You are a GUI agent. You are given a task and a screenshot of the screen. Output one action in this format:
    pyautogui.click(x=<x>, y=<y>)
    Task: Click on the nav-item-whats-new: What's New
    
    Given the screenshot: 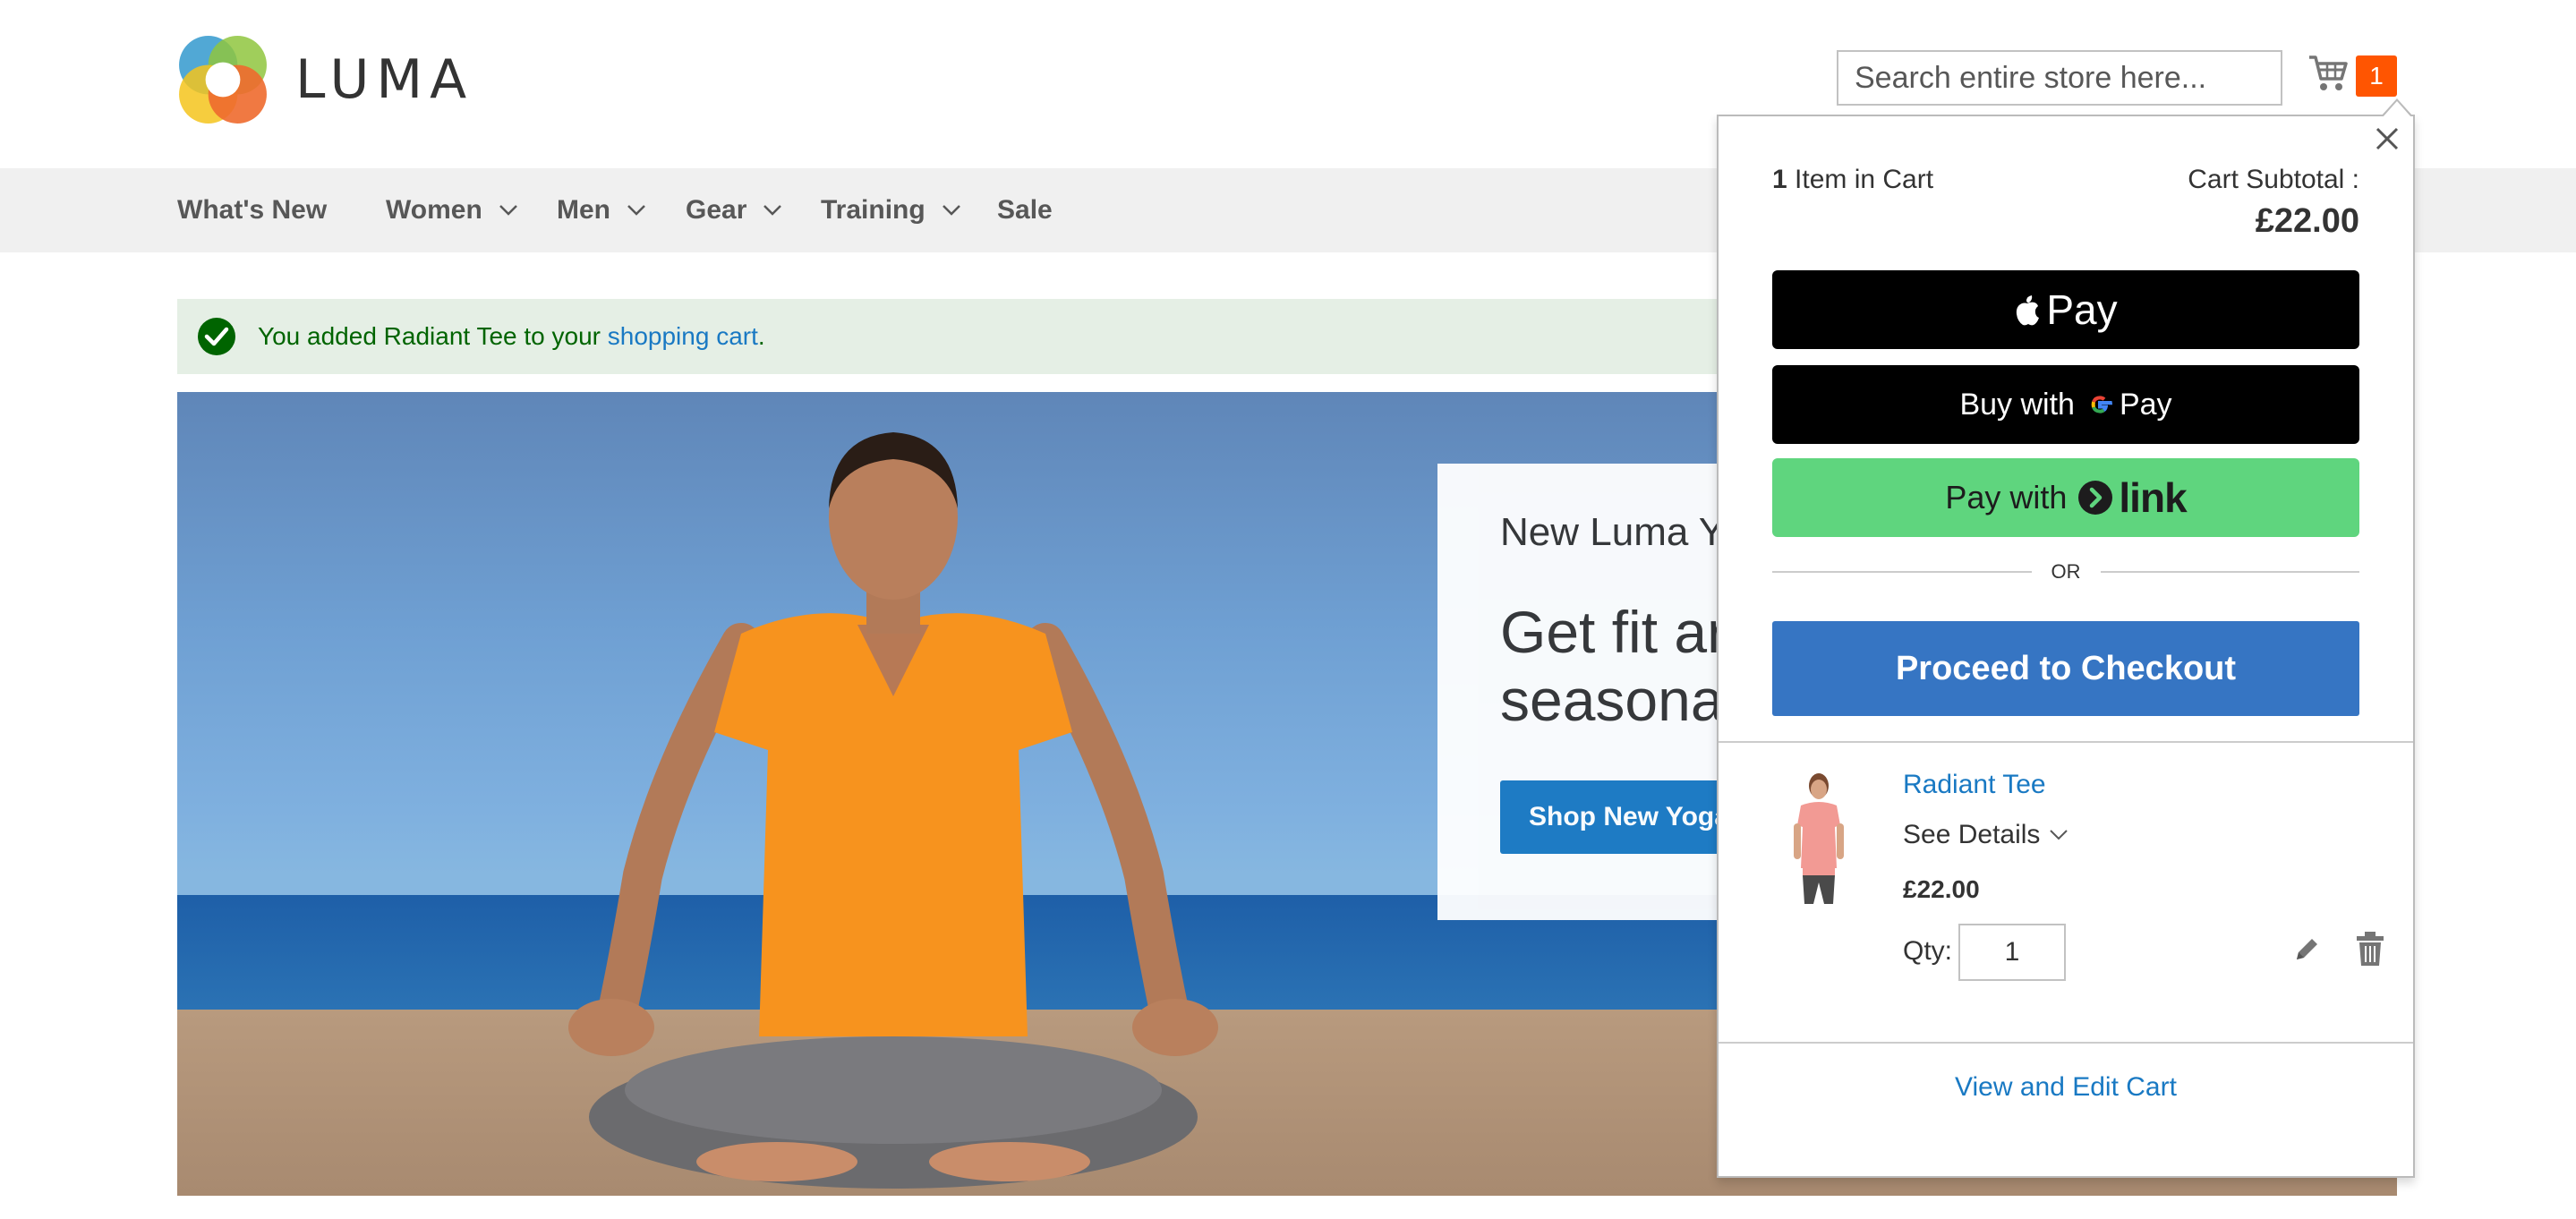 What is the action you would take?
    pyautogui.click(x=252, y=210)
    